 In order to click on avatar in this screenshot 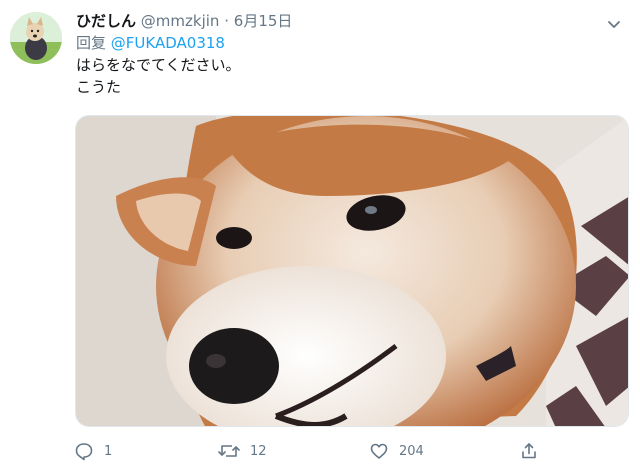, I will do `click(36, 38)`.